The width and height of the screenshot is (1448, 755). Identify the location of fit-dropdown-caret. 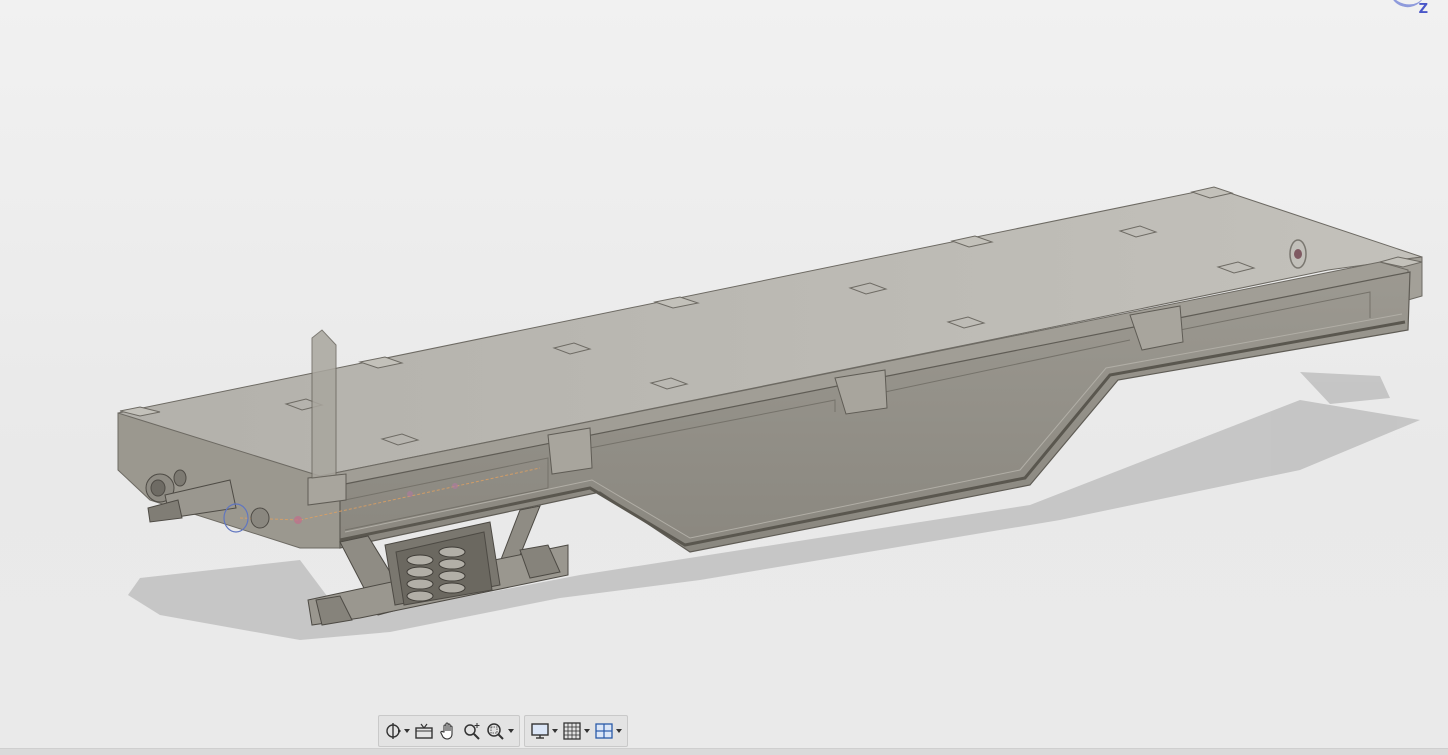
(511, 731).